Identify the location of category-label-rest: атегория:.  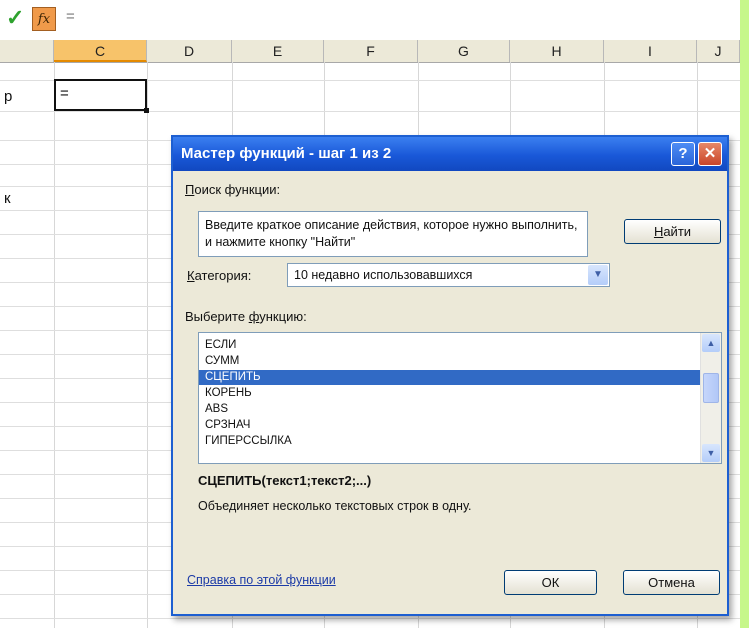
(223, 275).